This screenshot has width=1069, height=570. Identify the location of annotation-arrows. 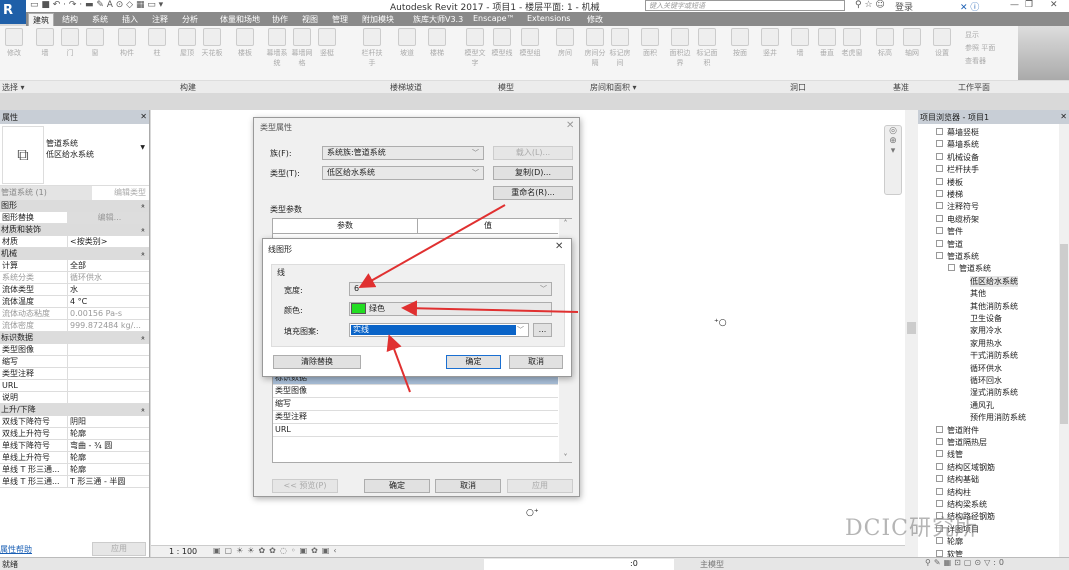
(468, 298).